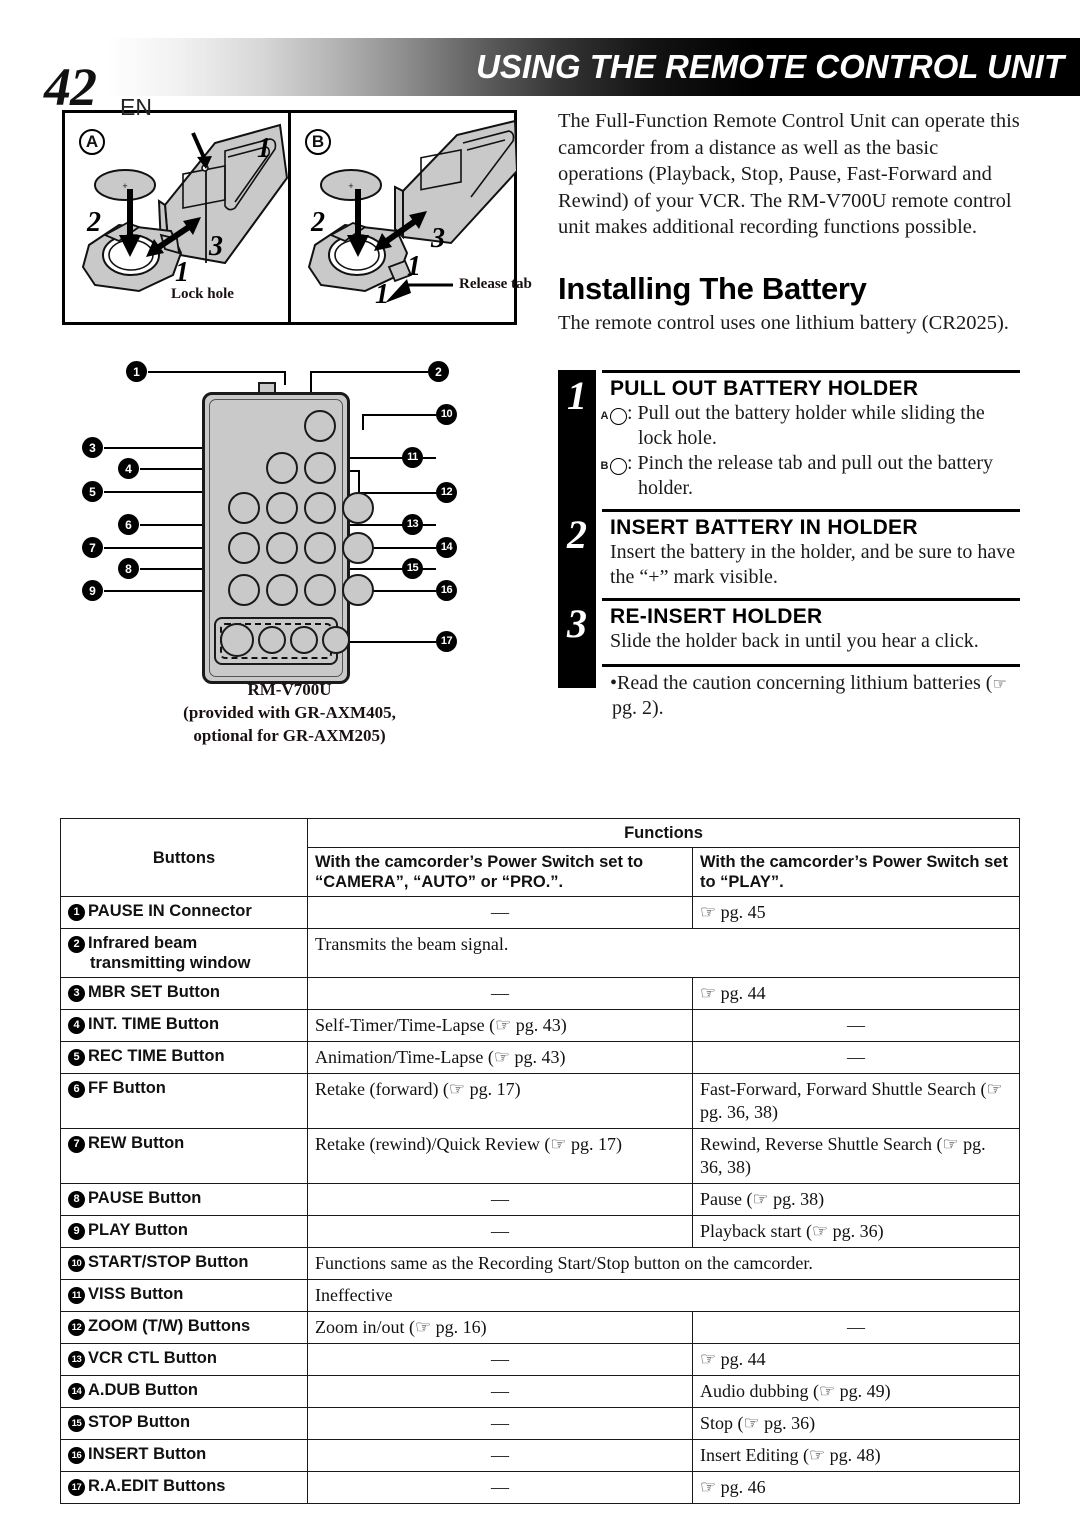 The image size is (1080, 1533). What do you see at coordinates (173, 237) in the screenshot?
I see `slide-arrow-a` at bounding box center [173, 237].